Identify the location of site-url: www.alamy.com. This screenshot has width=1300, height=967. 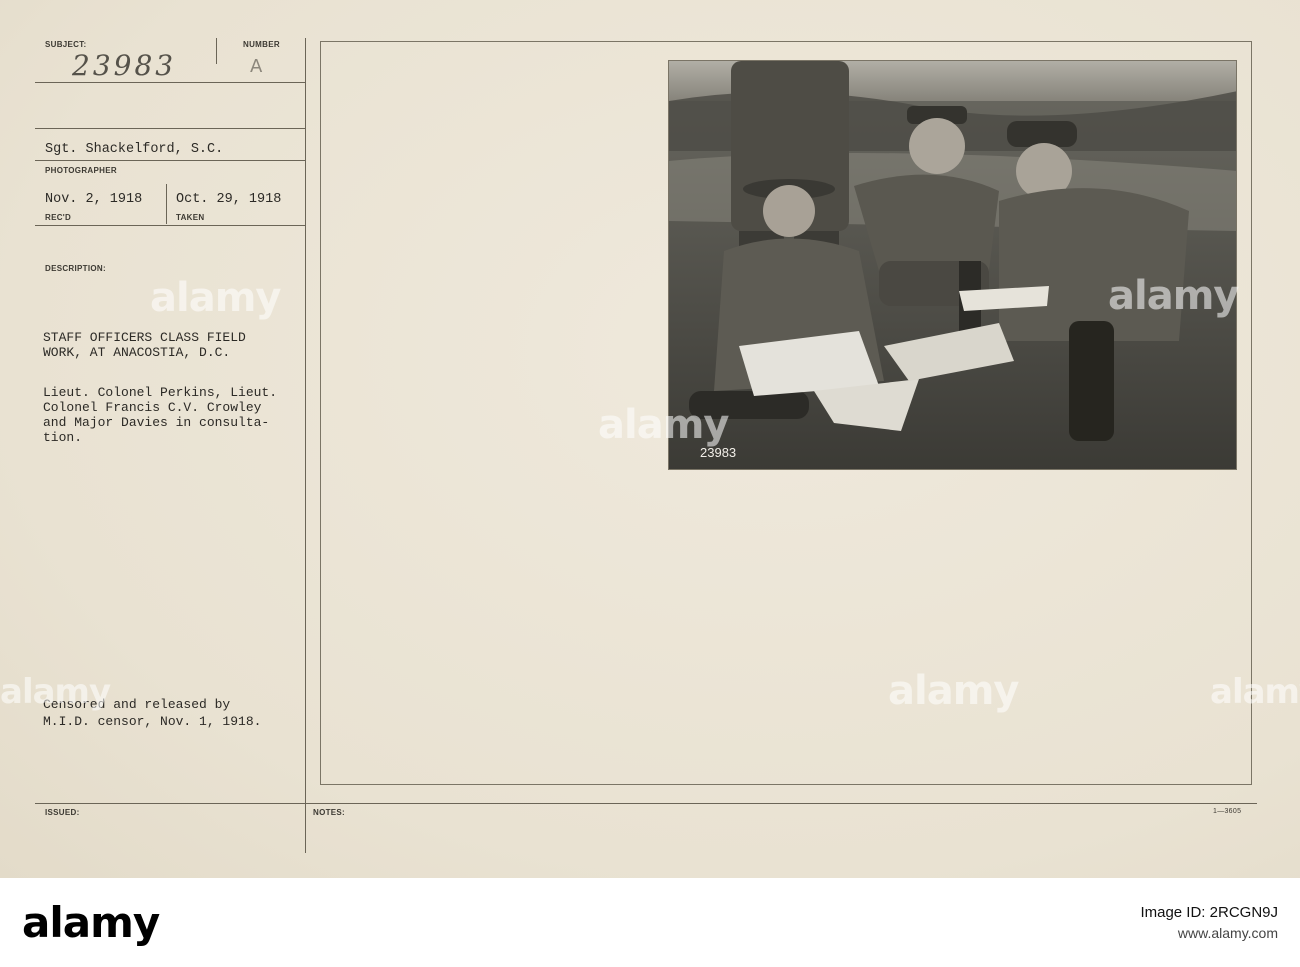
(1209, 933).